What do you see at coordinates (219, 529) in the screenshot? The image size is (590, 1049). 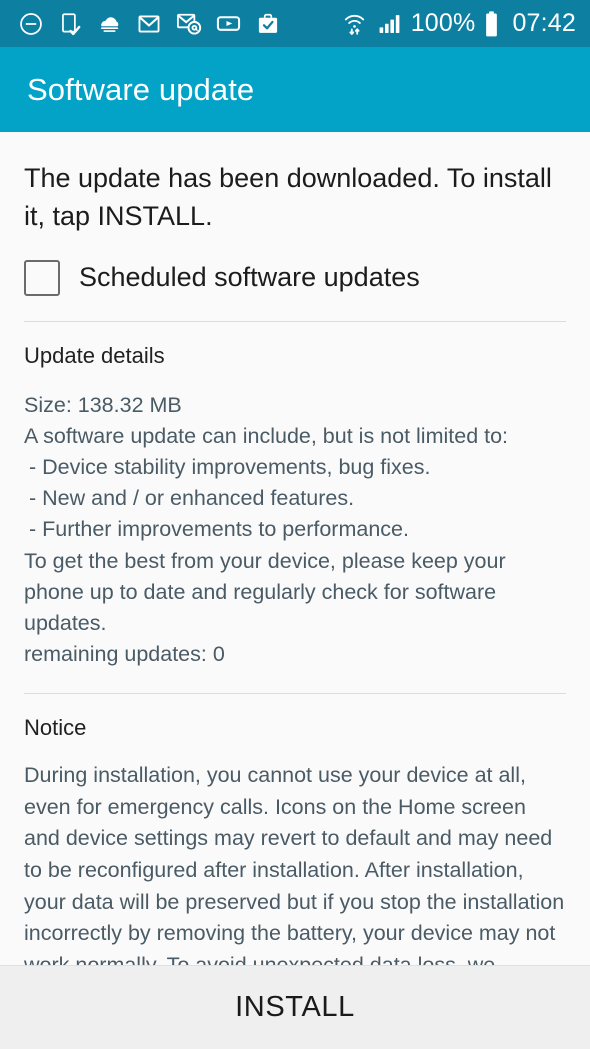 I see `update-bullet-2: - Further improvements to performance.` at bounding box center [219, 529].